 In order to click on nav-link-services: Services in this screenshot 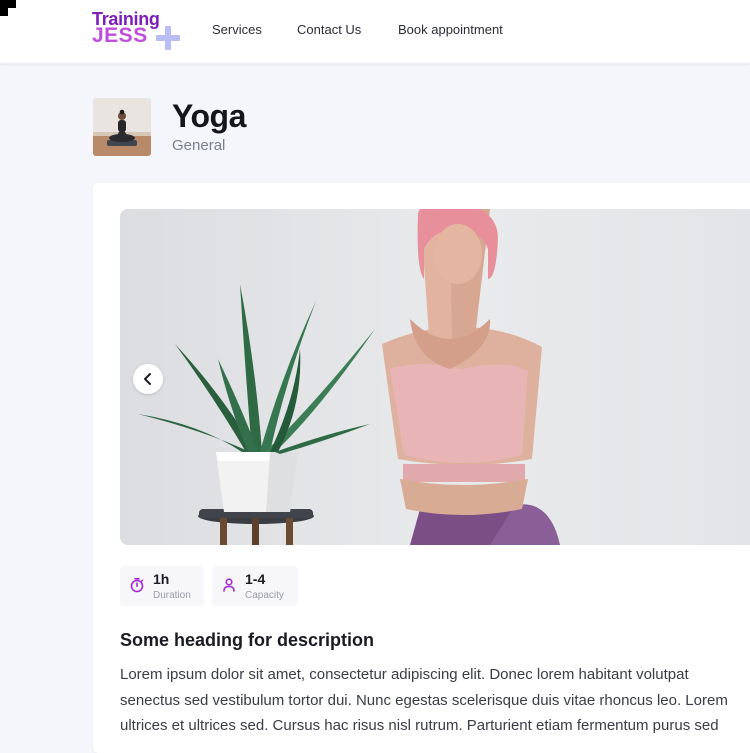, I will do `click(237, 29)`.